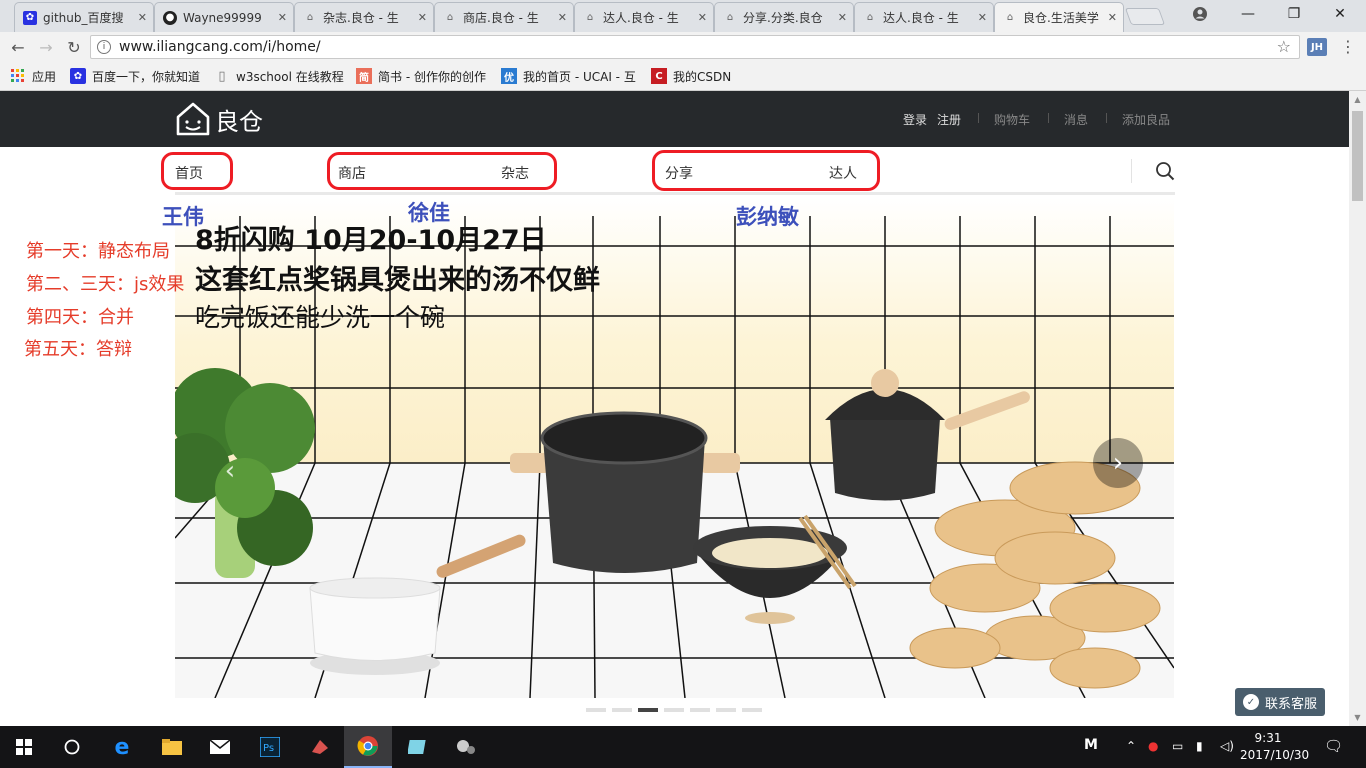 This screenshot has width=1366, height=768. Describe the element at coordinates (1131, 746) in the screenshot. I see `tray-chevron-up-icon: ⌃` at that location.